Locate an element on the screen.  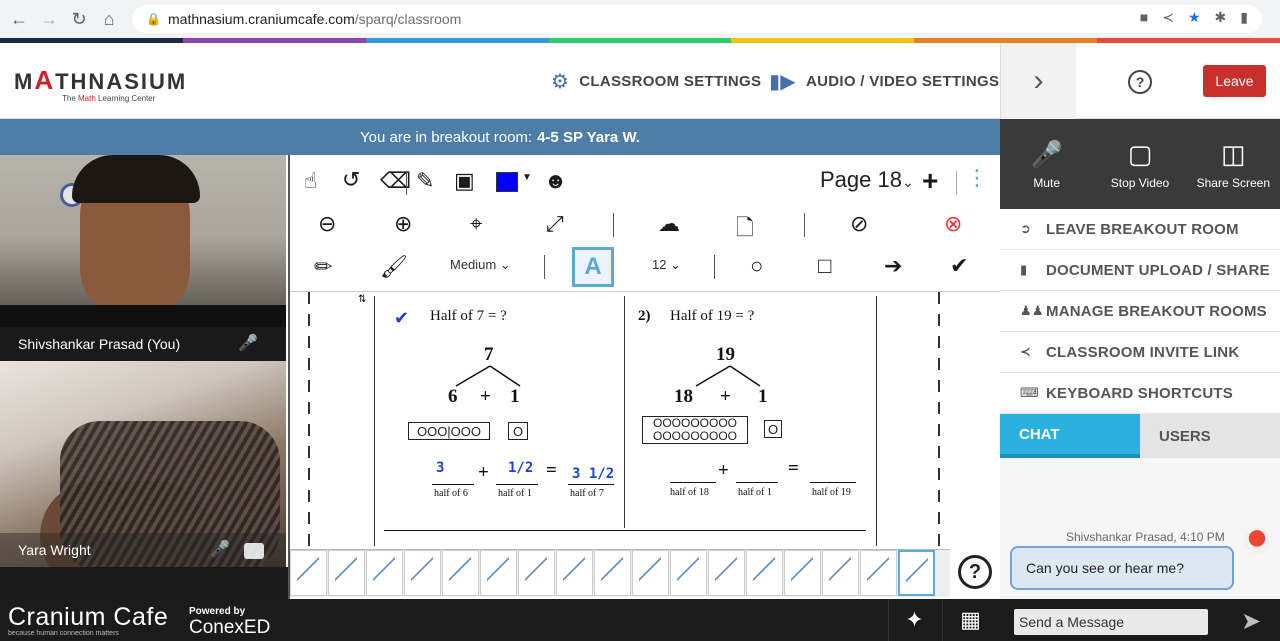
tab-chat: CHAT is located at coordinates (1070, 436).